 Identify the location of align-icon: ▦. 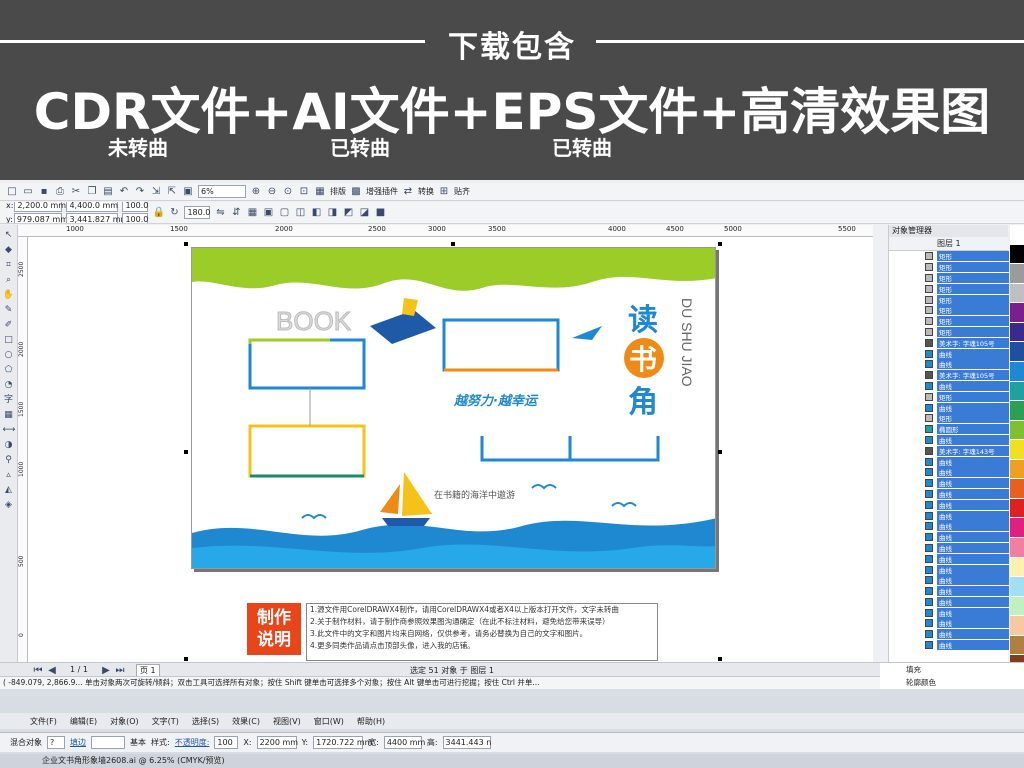
(252, 213).